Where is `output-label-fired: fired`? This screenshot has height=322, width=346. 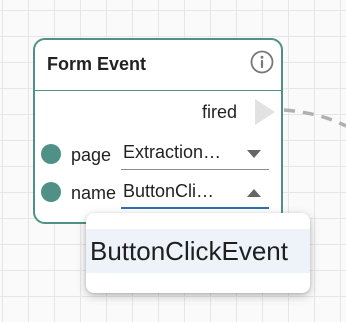
output-label-fired: fired is located at coordinates (219, 112).